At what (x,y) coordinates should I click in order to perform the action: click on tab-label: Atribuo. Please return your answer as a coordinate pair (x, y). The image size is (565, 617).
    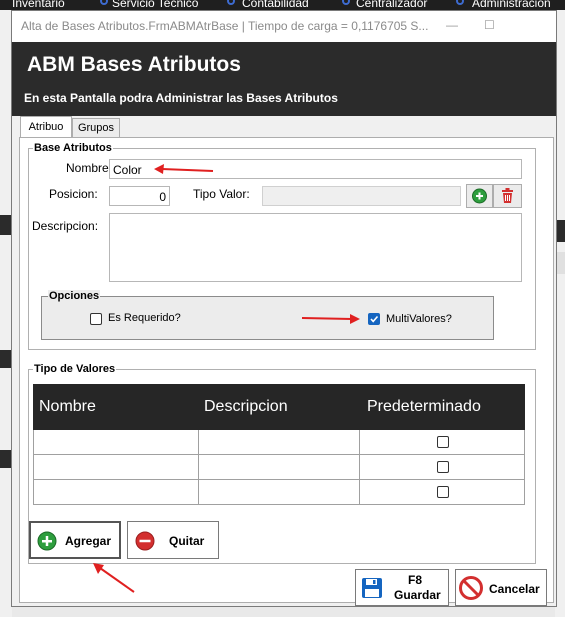
    Looking at the image, I should click on (46, 127).